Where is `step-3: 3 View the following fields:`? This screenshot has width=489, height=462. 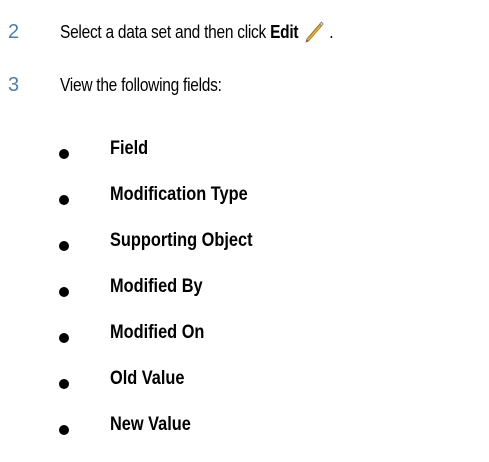
step-3: 3 View the following fields: is located at coordinates (124, 85).